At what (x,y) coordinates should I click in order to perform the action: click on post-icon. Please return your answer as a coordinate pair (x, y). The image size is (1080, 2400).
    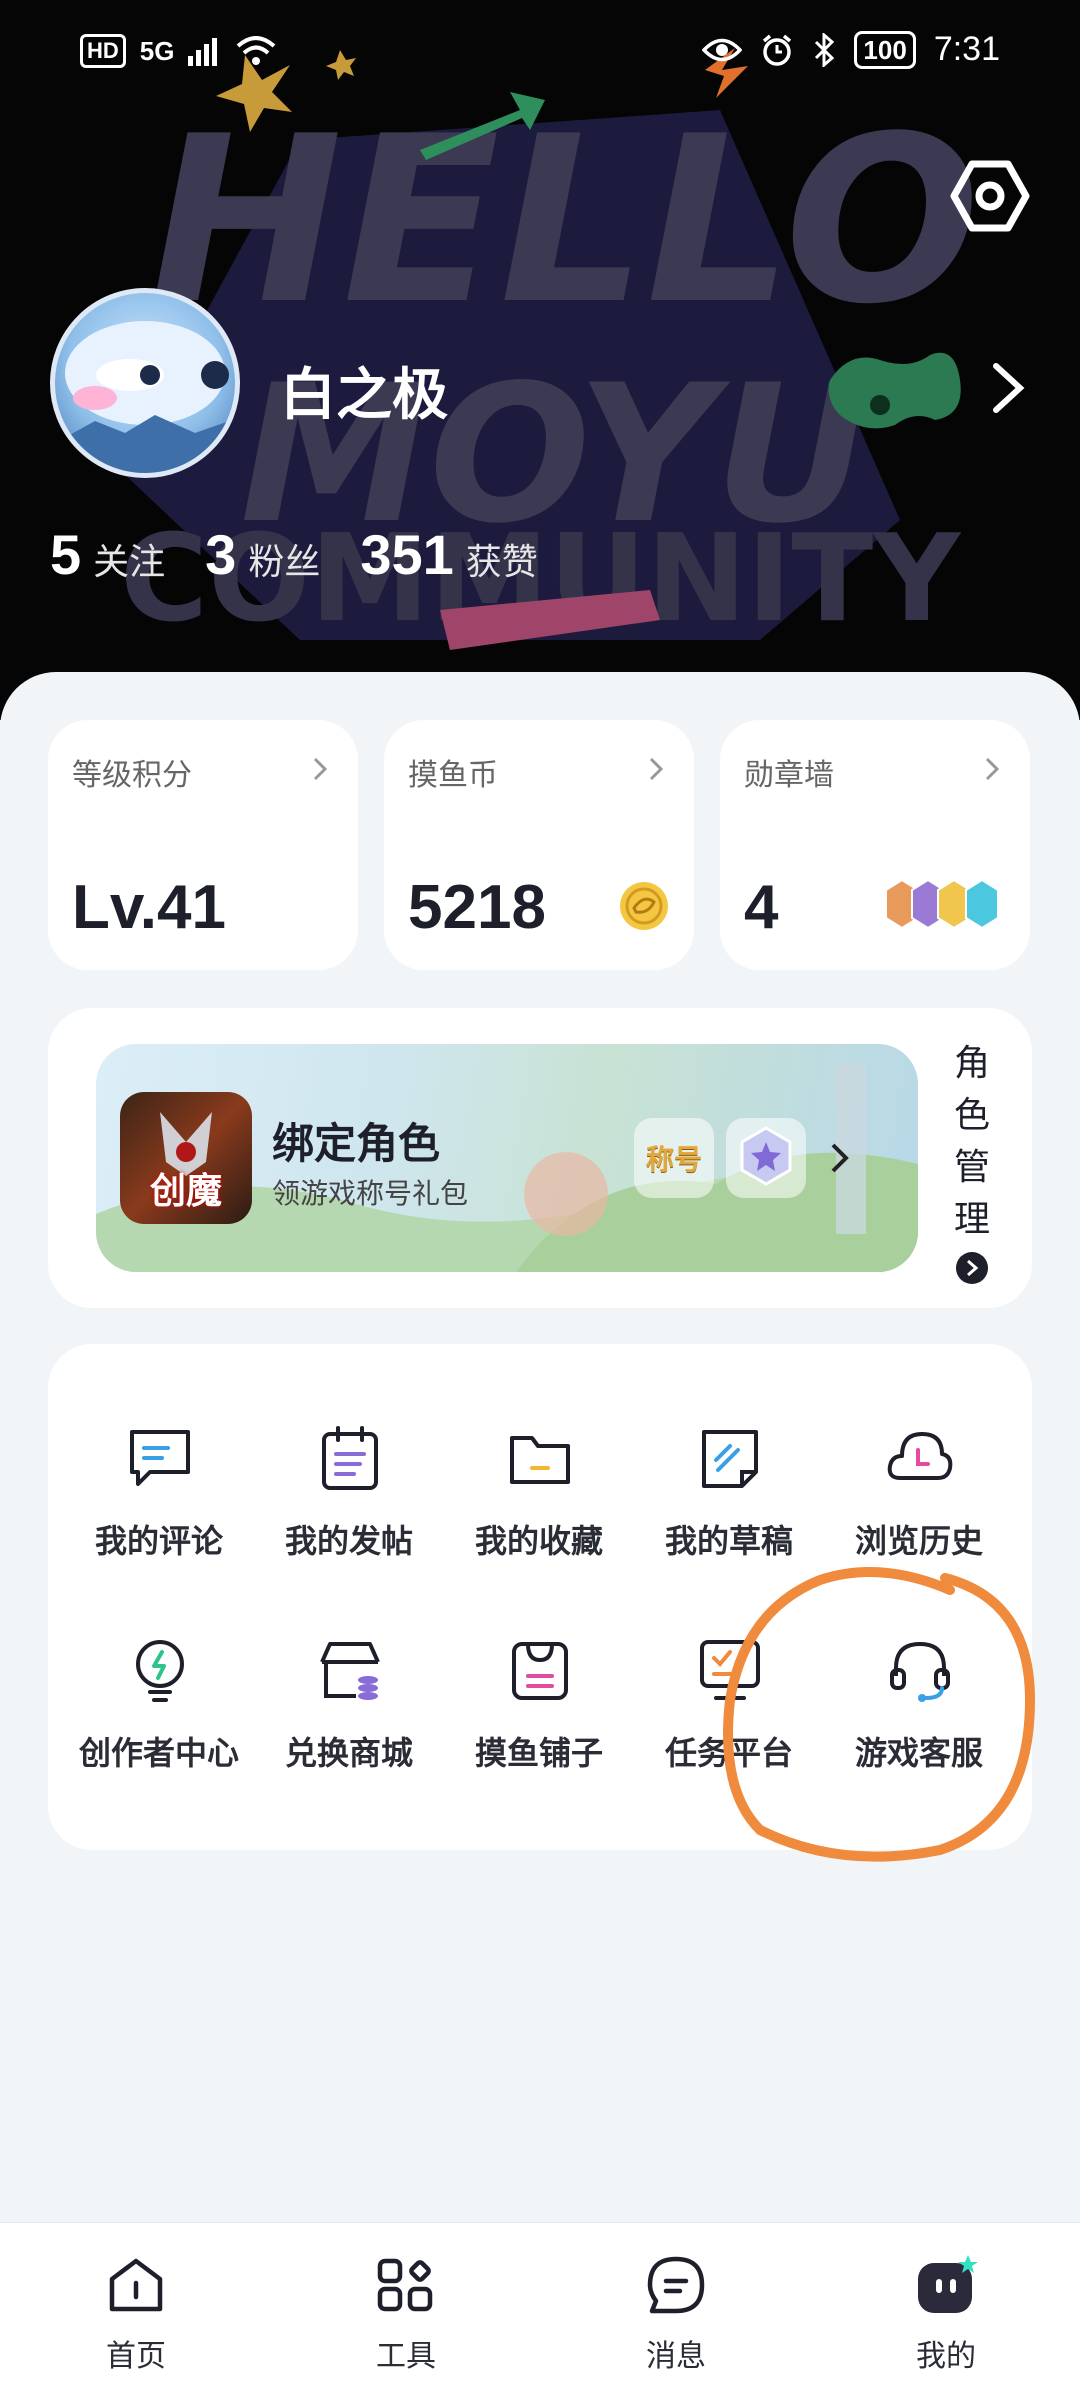
    Looking at the image, I should click on (350, 1458).